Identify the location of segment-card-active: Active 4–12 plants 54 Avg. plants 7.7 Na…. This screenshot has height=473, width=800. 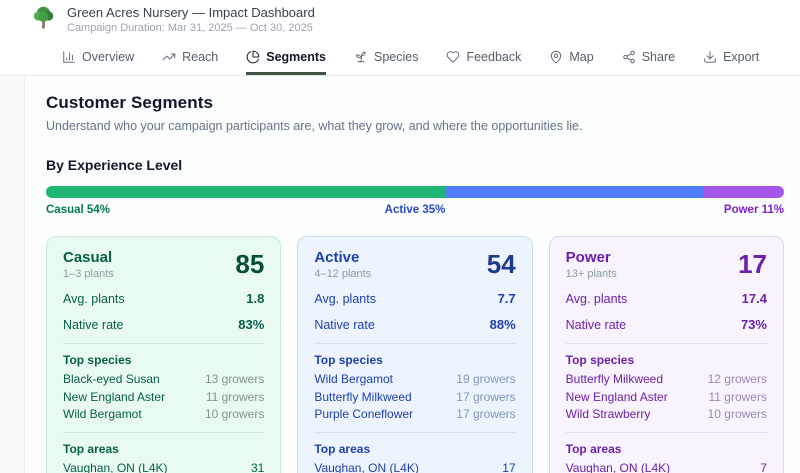
(415, 354).